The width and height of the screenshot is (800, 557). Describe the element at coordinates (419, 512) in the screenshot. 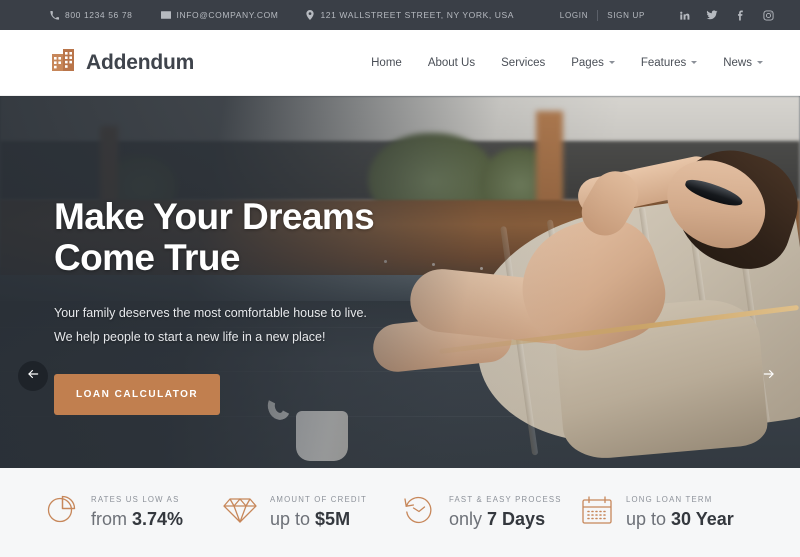

I see `clock-rewind-icon` at that location.